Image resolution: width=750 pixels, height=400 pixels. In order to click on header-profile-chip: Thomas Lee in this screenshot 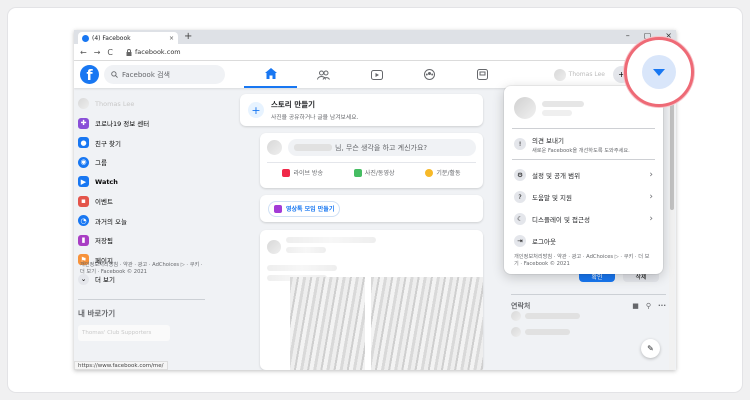, I will do `click(579, 75)`.